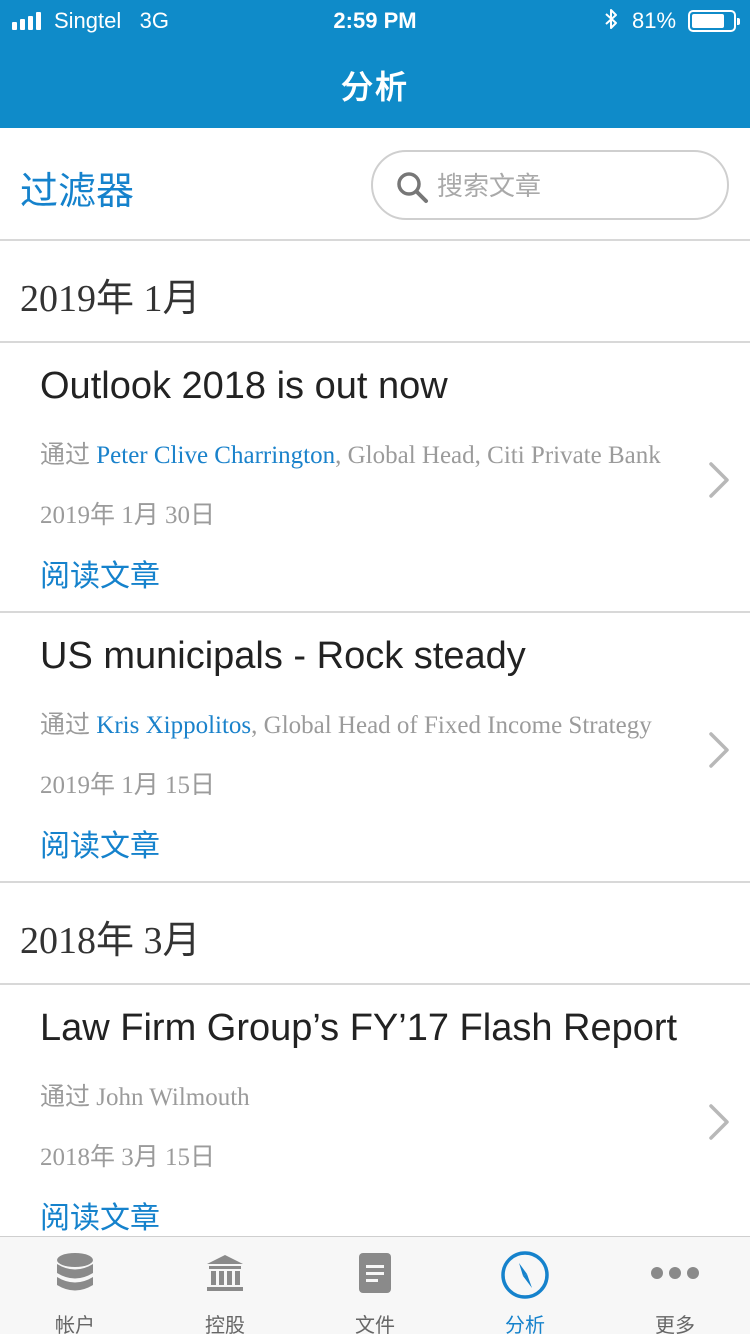  I want to click on article-title: Law Firm Group’s FY’17 Flash Report, so click(359, 1028).